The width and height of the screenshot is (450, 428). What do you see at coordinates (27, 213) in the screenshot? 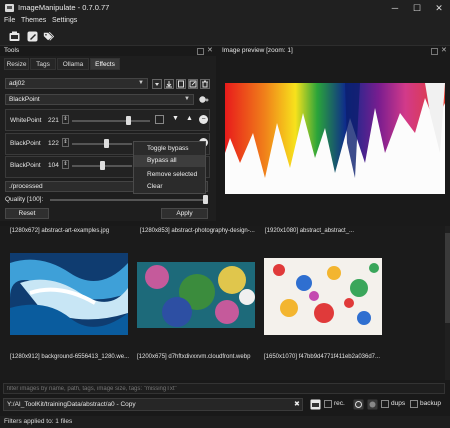
I see `reset-button: Reset` at bounding box center [27, 213].